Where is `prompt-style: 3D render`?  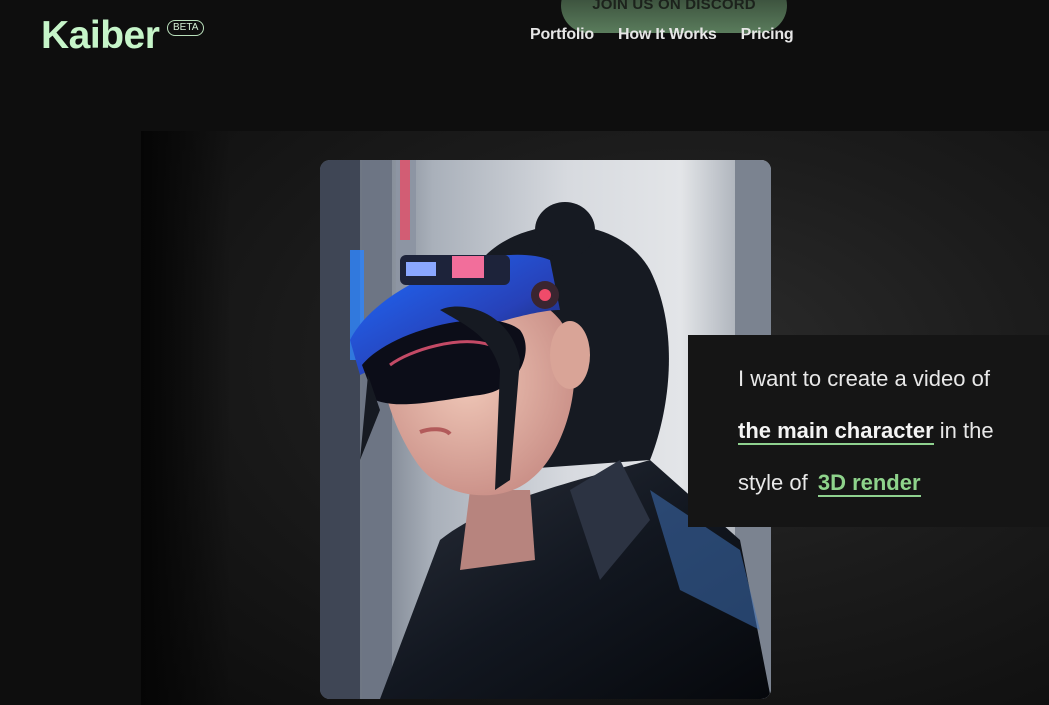
prompt-style: 3D render is located at coordinates (869, 483).